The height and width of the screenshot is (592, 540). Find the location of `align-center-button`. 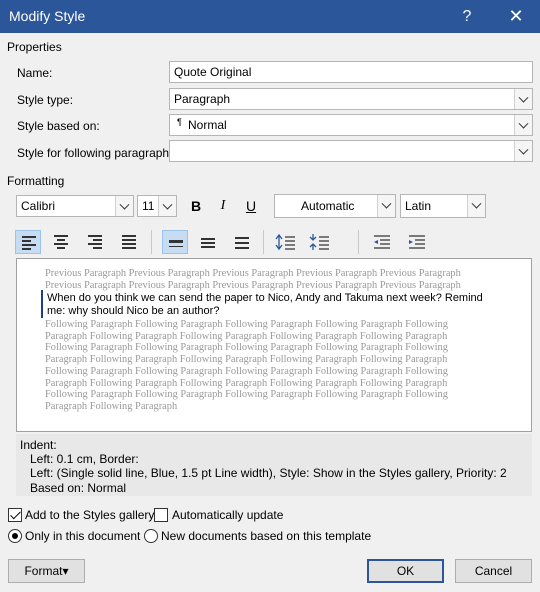

align-center-button is located at coordinates (61, 242).